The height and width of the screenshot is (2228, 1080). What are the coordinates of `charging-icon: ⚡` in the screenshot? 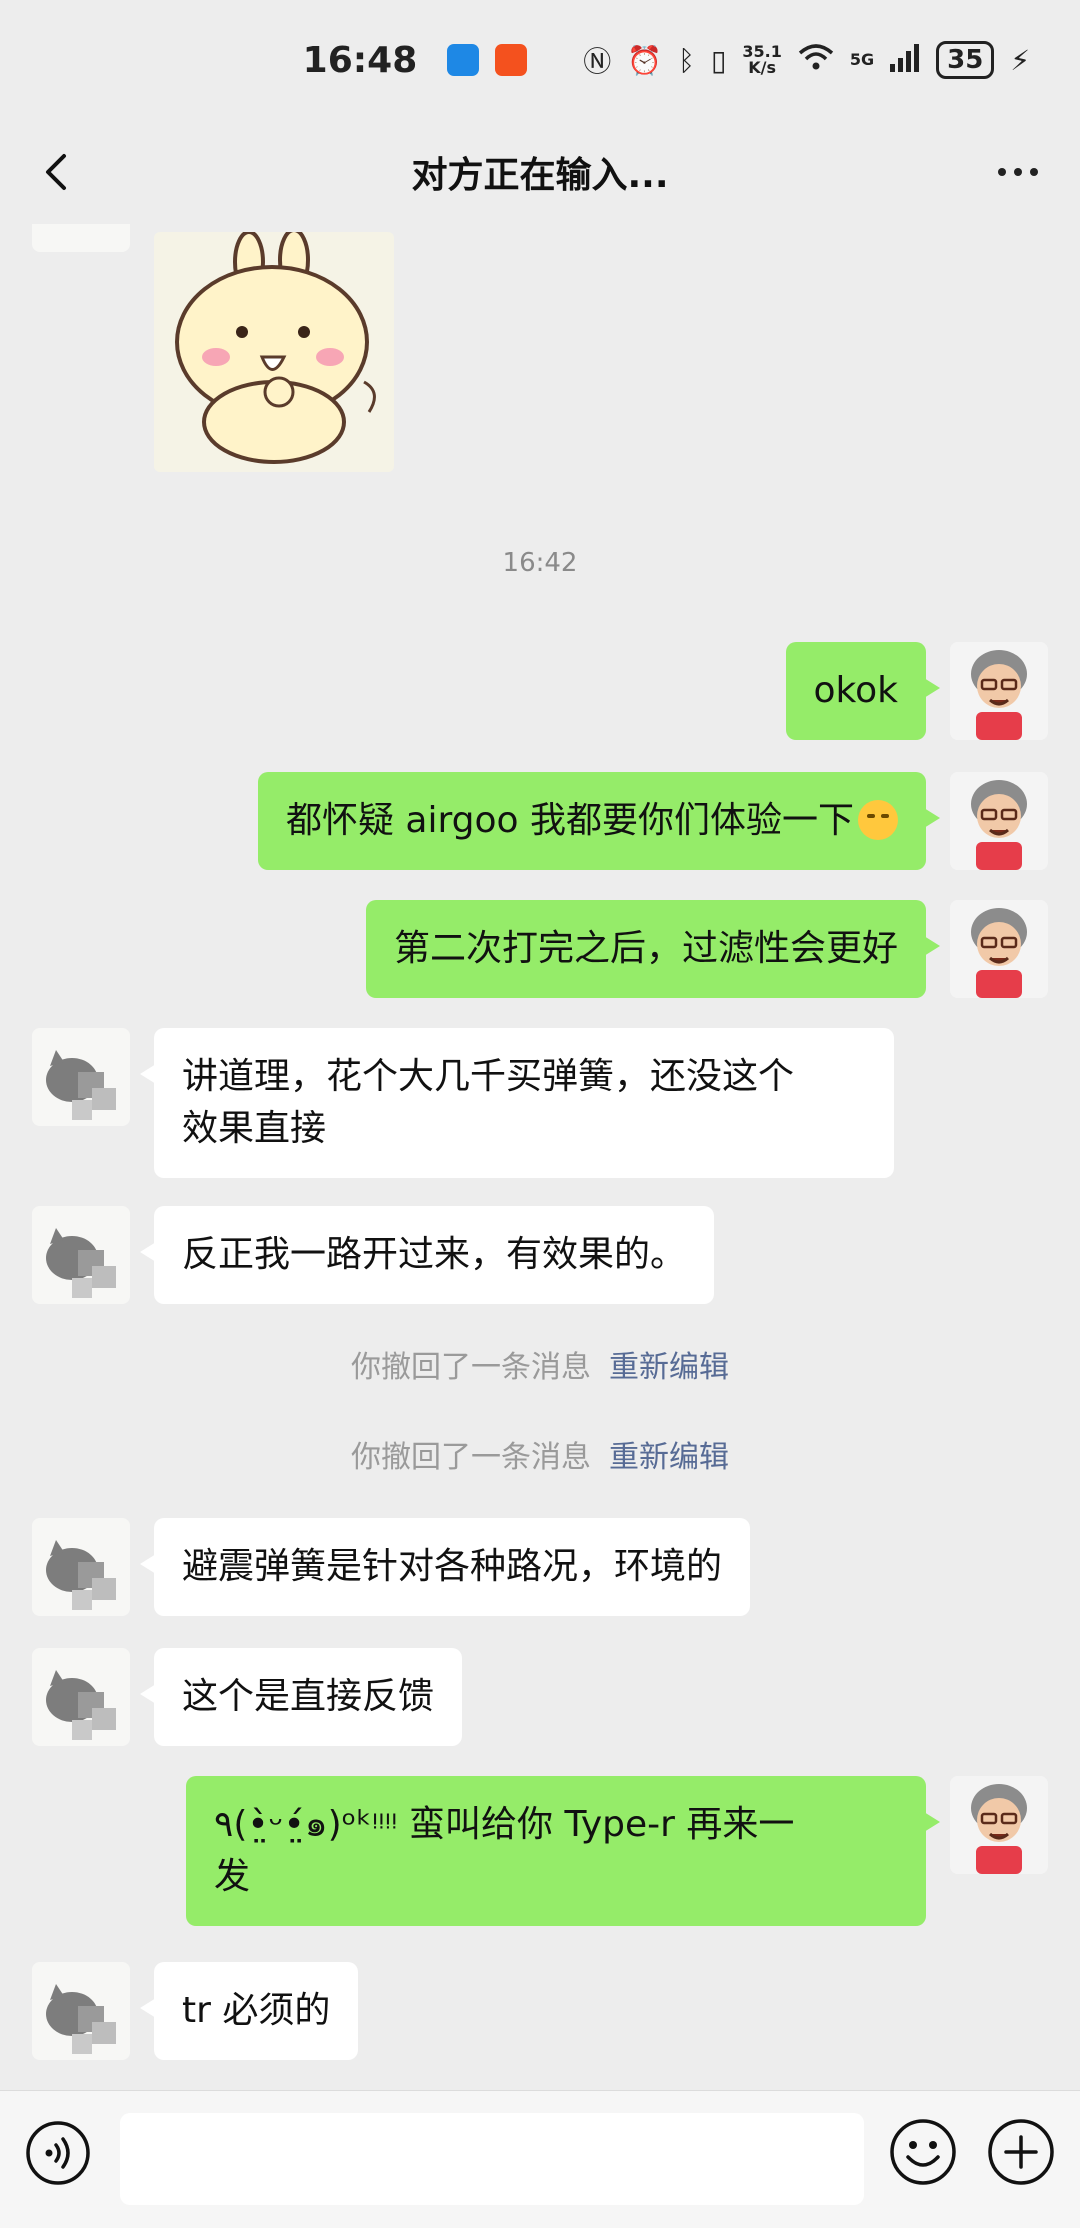 It's located at (1020, 60).